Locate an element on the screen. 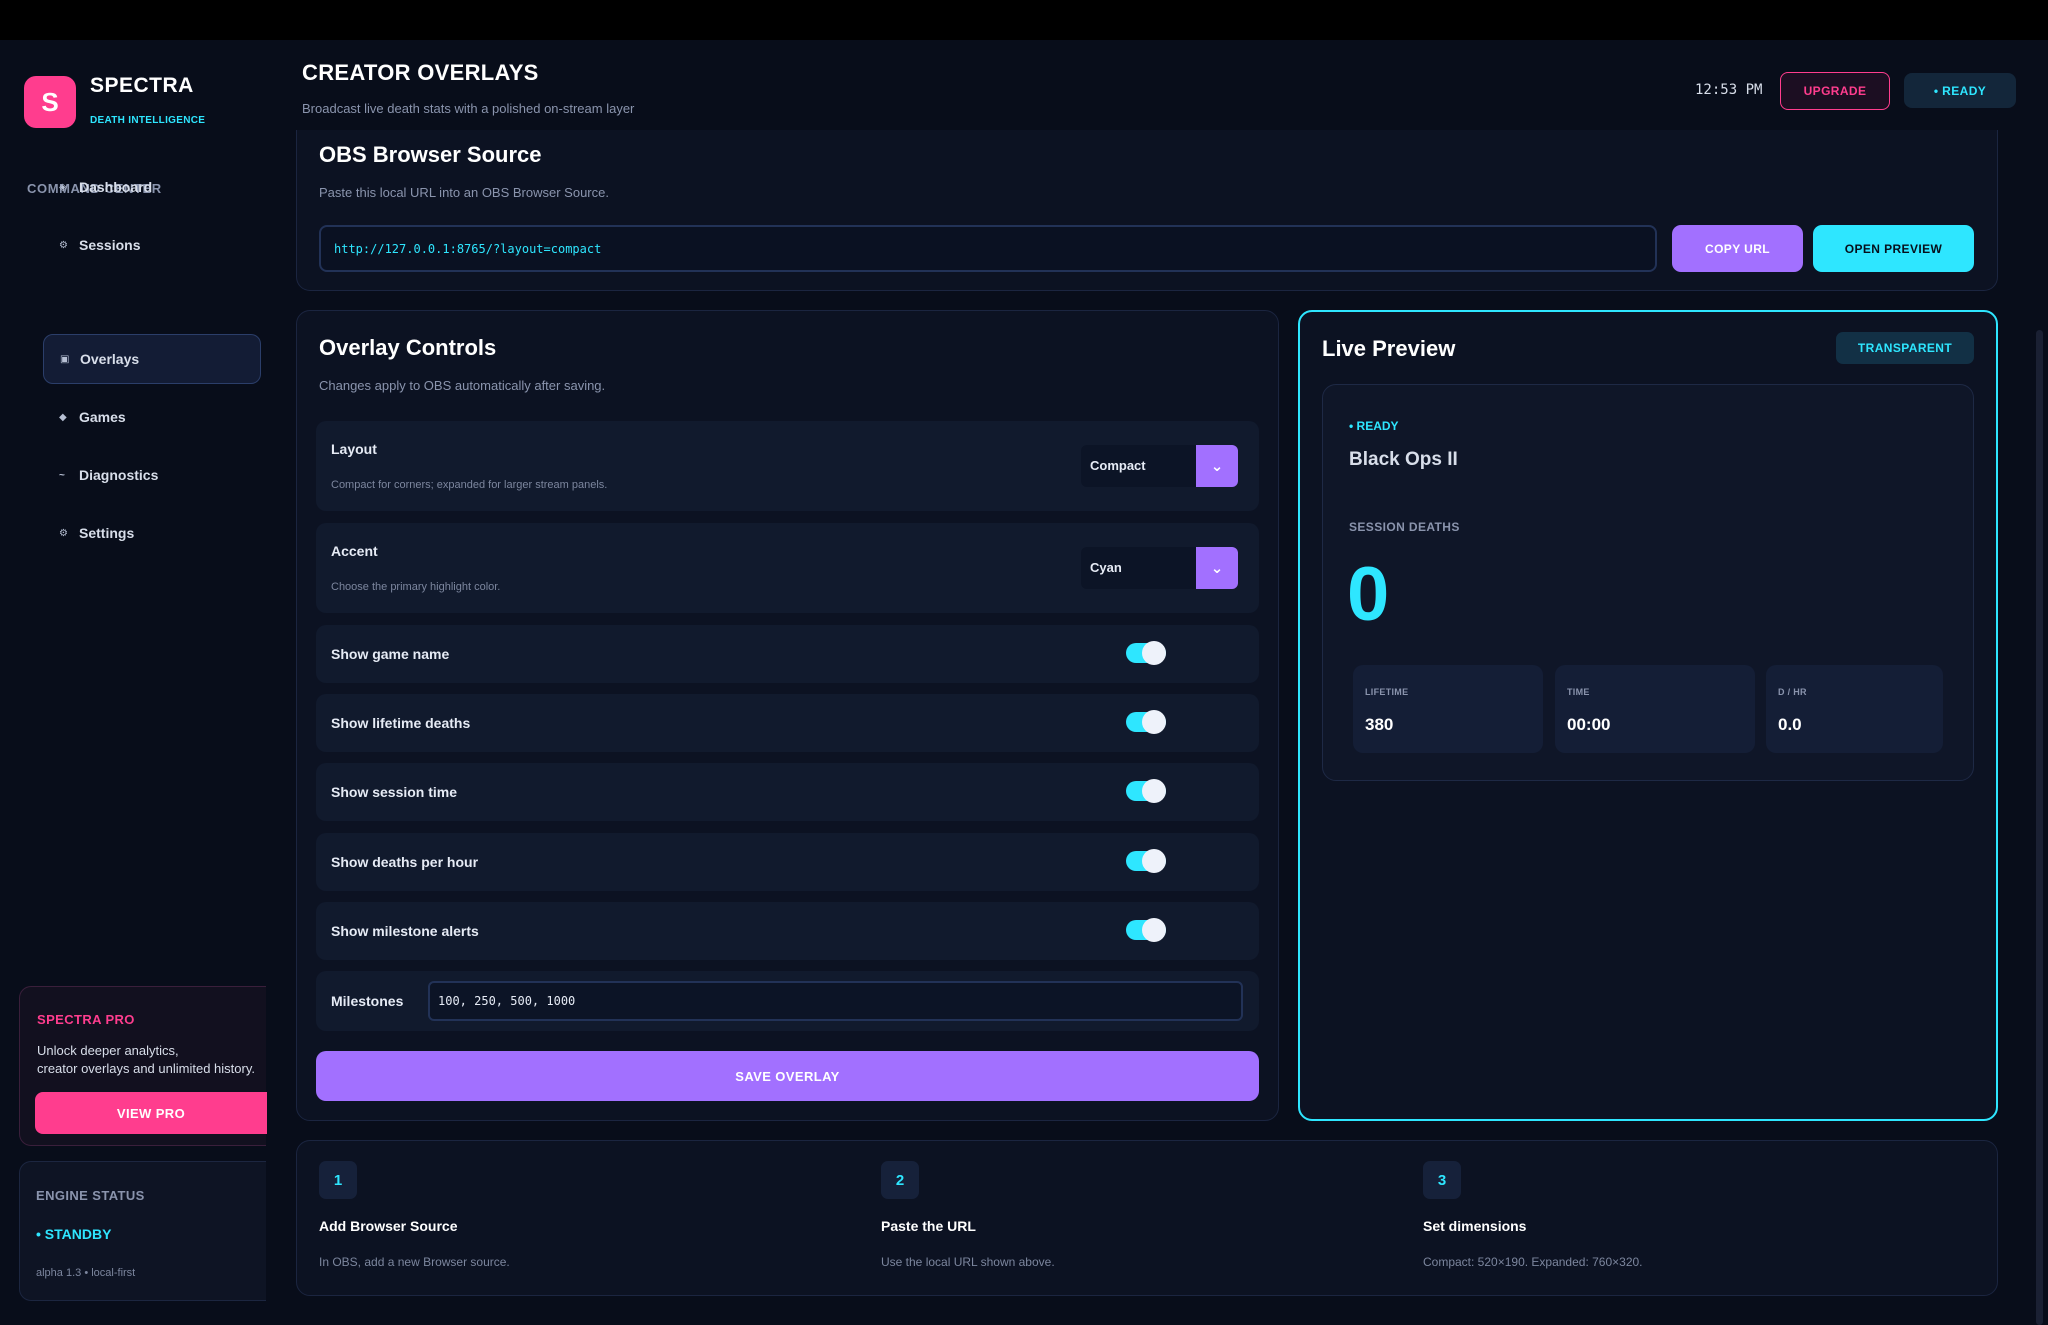 This screenshot has height=1325, width=2048. overlay-game-name: Black Ops II is located at coordinates (1403, 459).